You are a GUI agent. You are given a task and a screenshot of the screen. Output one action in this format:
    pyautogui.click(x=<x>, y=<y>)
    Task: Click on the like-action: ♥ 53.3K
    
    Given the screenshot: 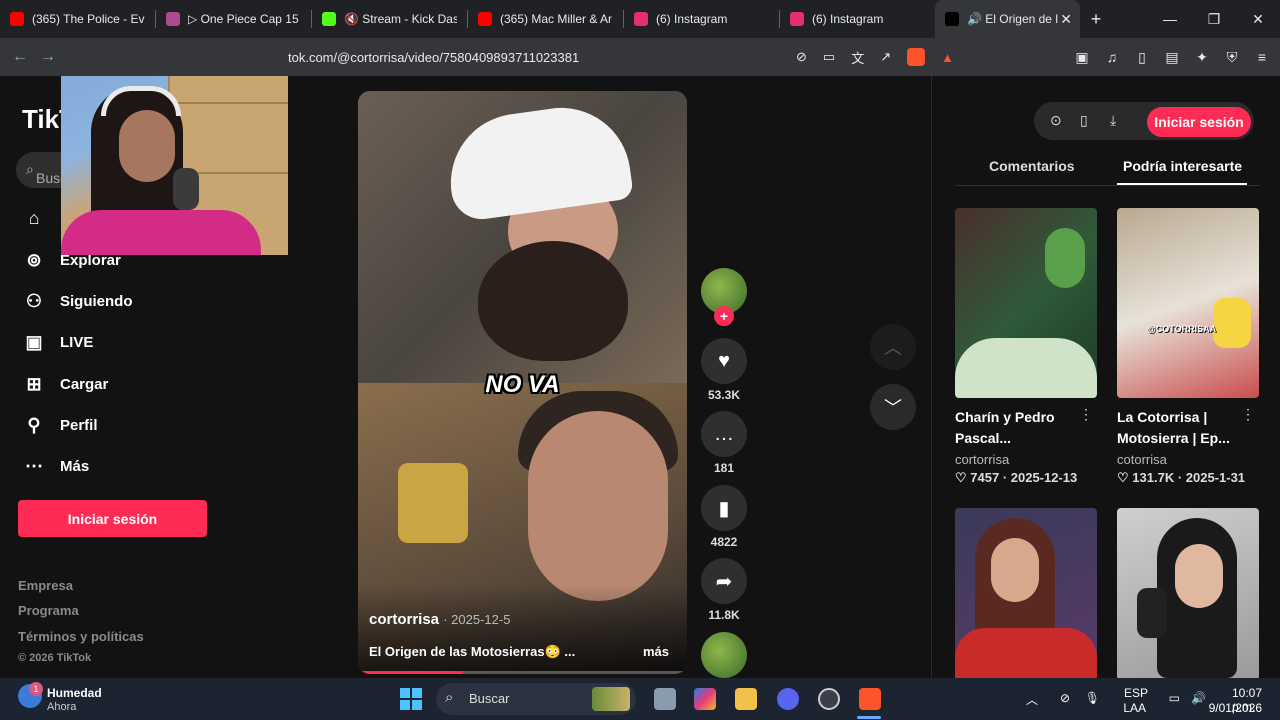 What is the action you would take?
    pyautogui.click(x=724, y=370)
    